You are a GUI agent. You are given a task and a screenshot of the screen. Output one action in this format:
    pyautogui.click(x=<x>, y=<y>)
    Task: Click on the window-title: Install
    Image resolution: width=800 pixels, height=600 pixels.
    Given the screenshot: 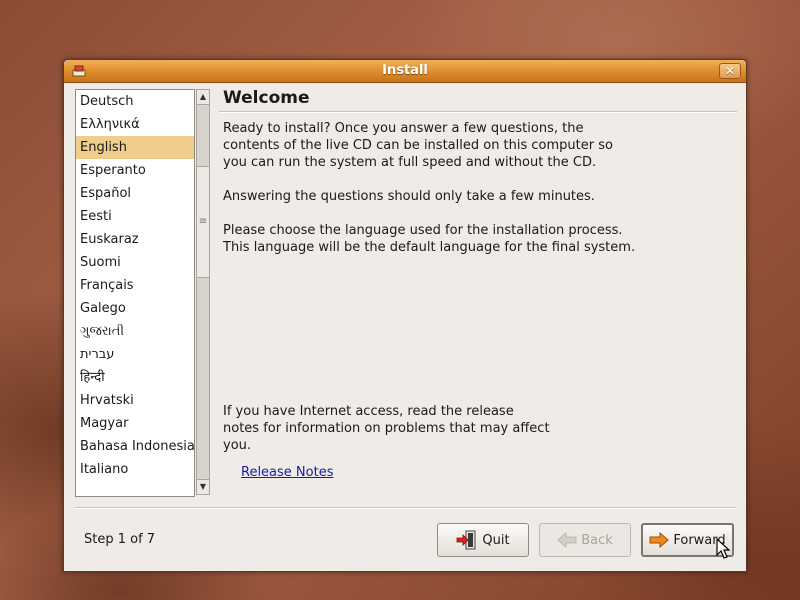 What is the action you would take?
    pyautogui.click(x=405, y=70)
    